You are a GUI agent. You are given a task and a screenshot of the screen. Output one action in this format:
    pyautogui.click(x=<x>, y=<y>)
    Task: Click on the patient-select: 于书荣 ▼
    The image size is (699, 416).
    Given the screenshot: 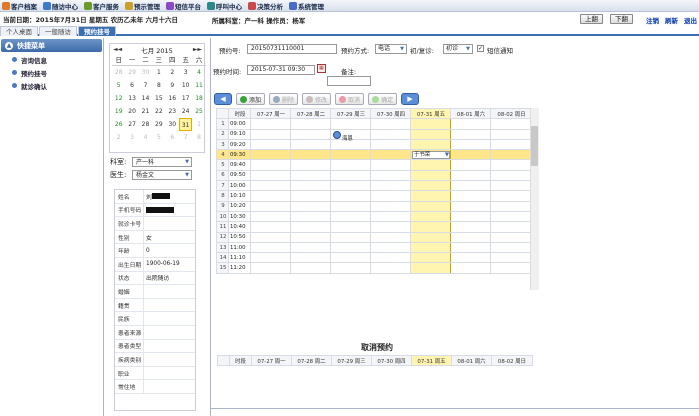 What is the action you would take?
    pyautogui.click(x=431, y=154)
    